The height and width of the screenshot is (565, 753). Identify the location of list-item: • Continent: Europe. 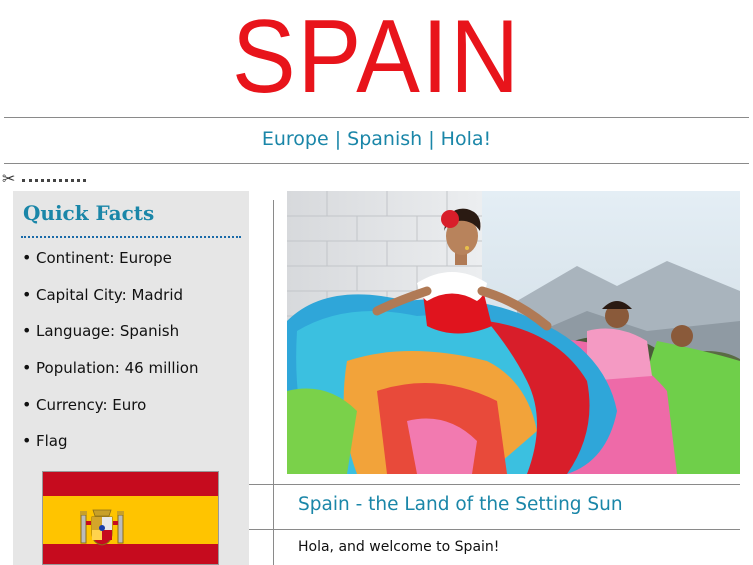
(97, 257).